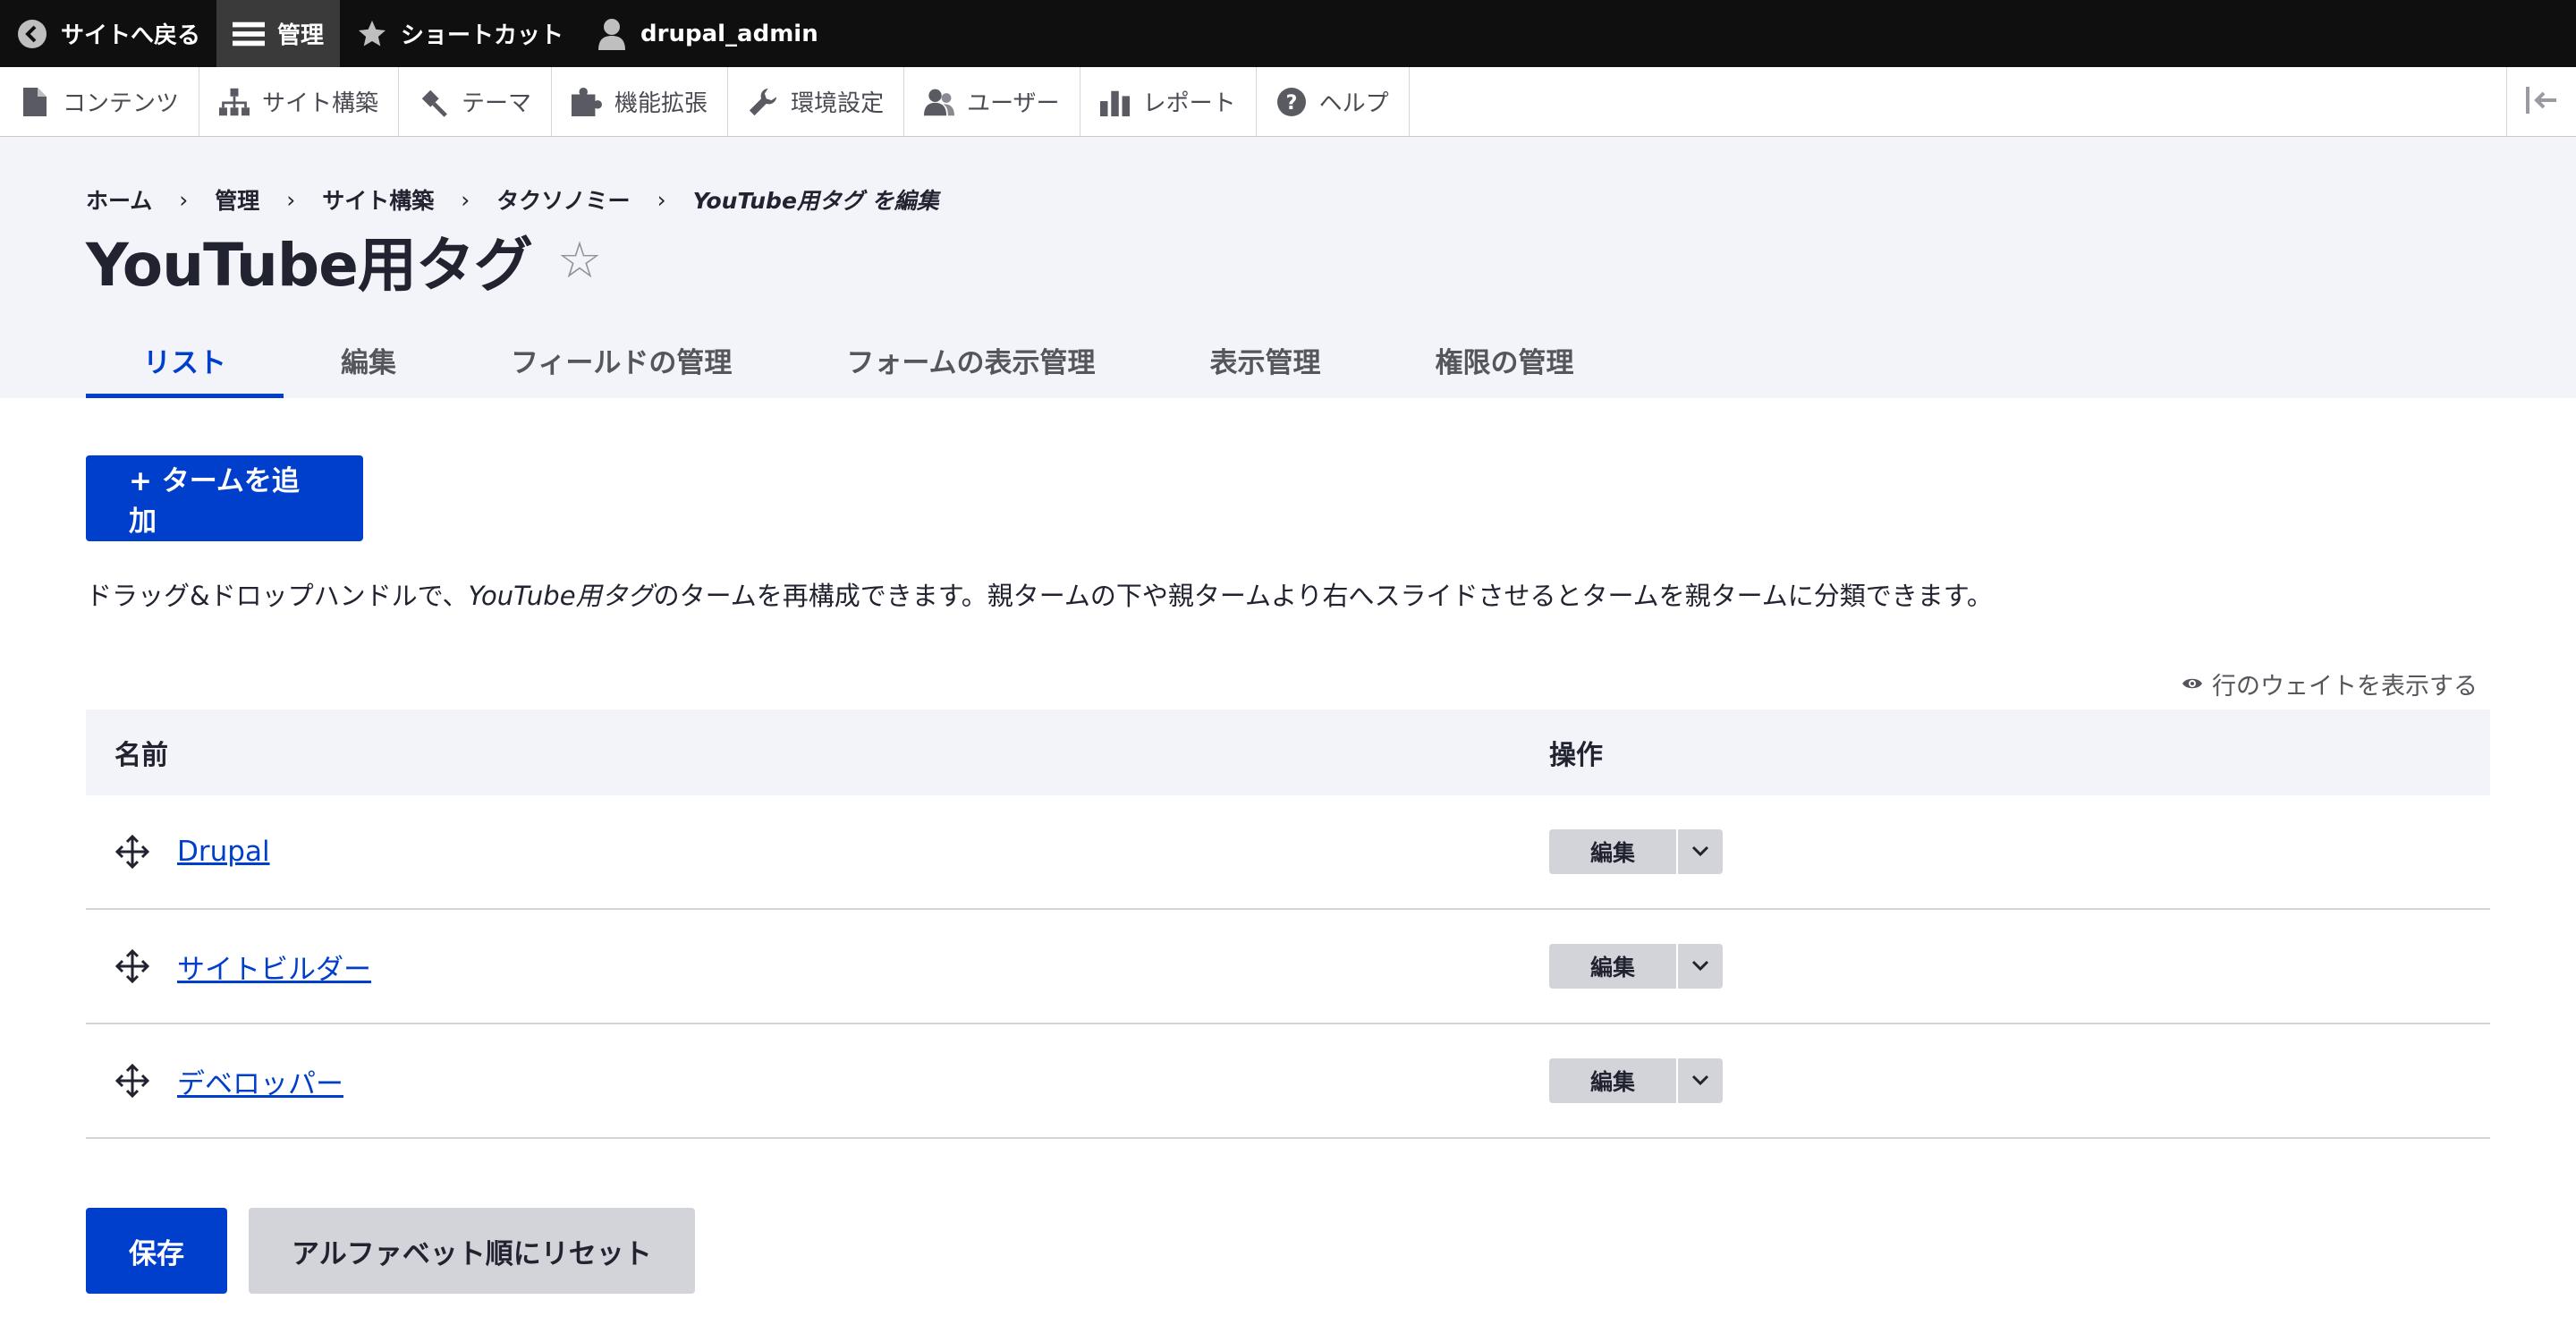 The width and height of the screenshot is (2576, 1342). I want to click on term-name-cell: Drupal, so click(817, 852).